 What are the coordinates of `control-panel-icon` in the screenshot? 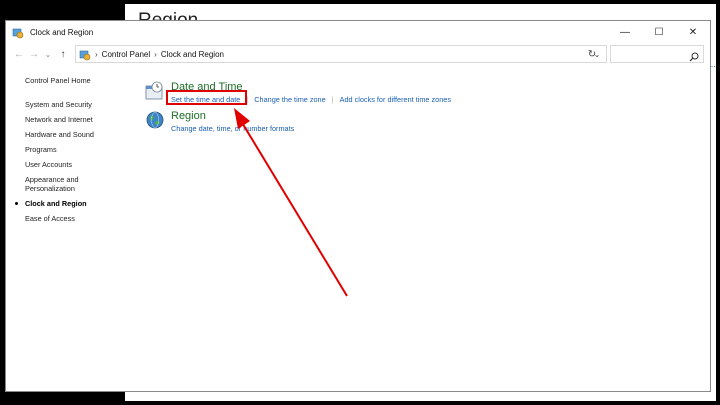 It's located at (18, 32).